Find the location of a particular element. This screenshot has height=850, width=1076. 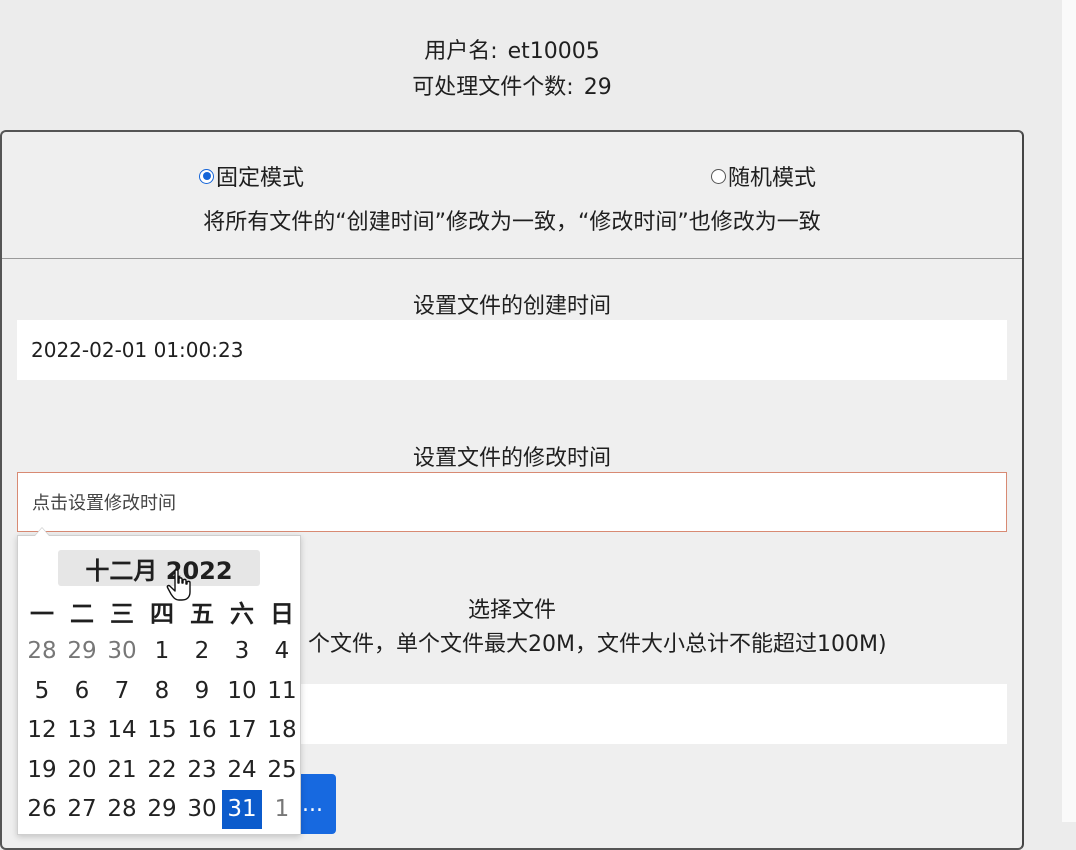

calendar-day: 16 is located at coordinates (202, 731).